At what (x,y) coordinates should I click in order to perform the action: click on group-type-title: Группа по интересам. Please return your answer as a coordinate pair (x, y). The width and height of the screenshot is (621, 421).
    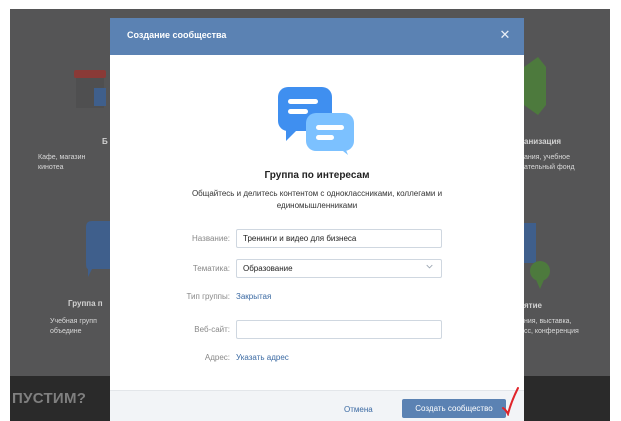
    Looking at the image, I should click on (317, 175).